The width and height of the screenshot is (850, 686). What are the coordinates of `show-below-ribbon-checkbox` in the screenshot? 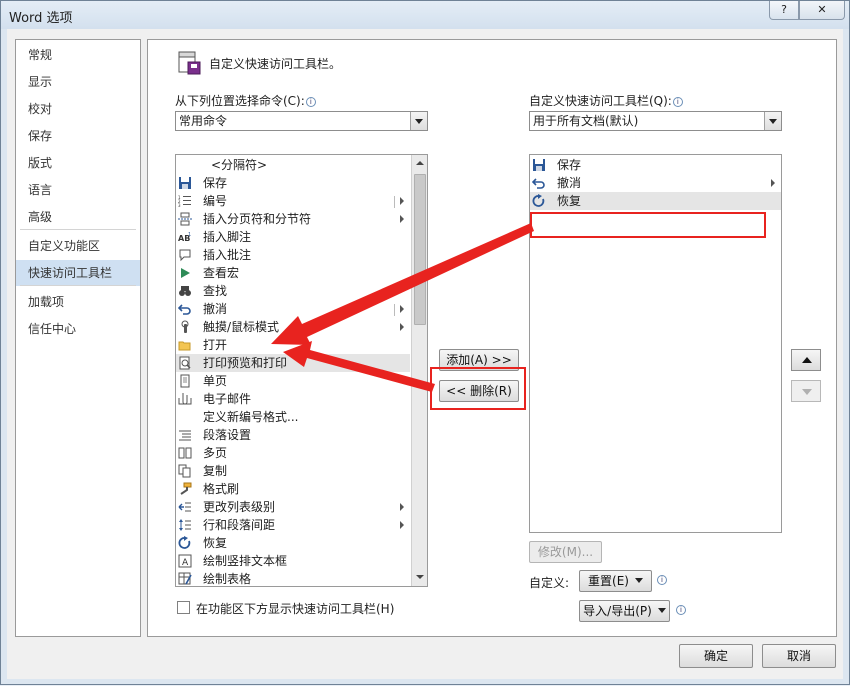 It's located at (183, 607).